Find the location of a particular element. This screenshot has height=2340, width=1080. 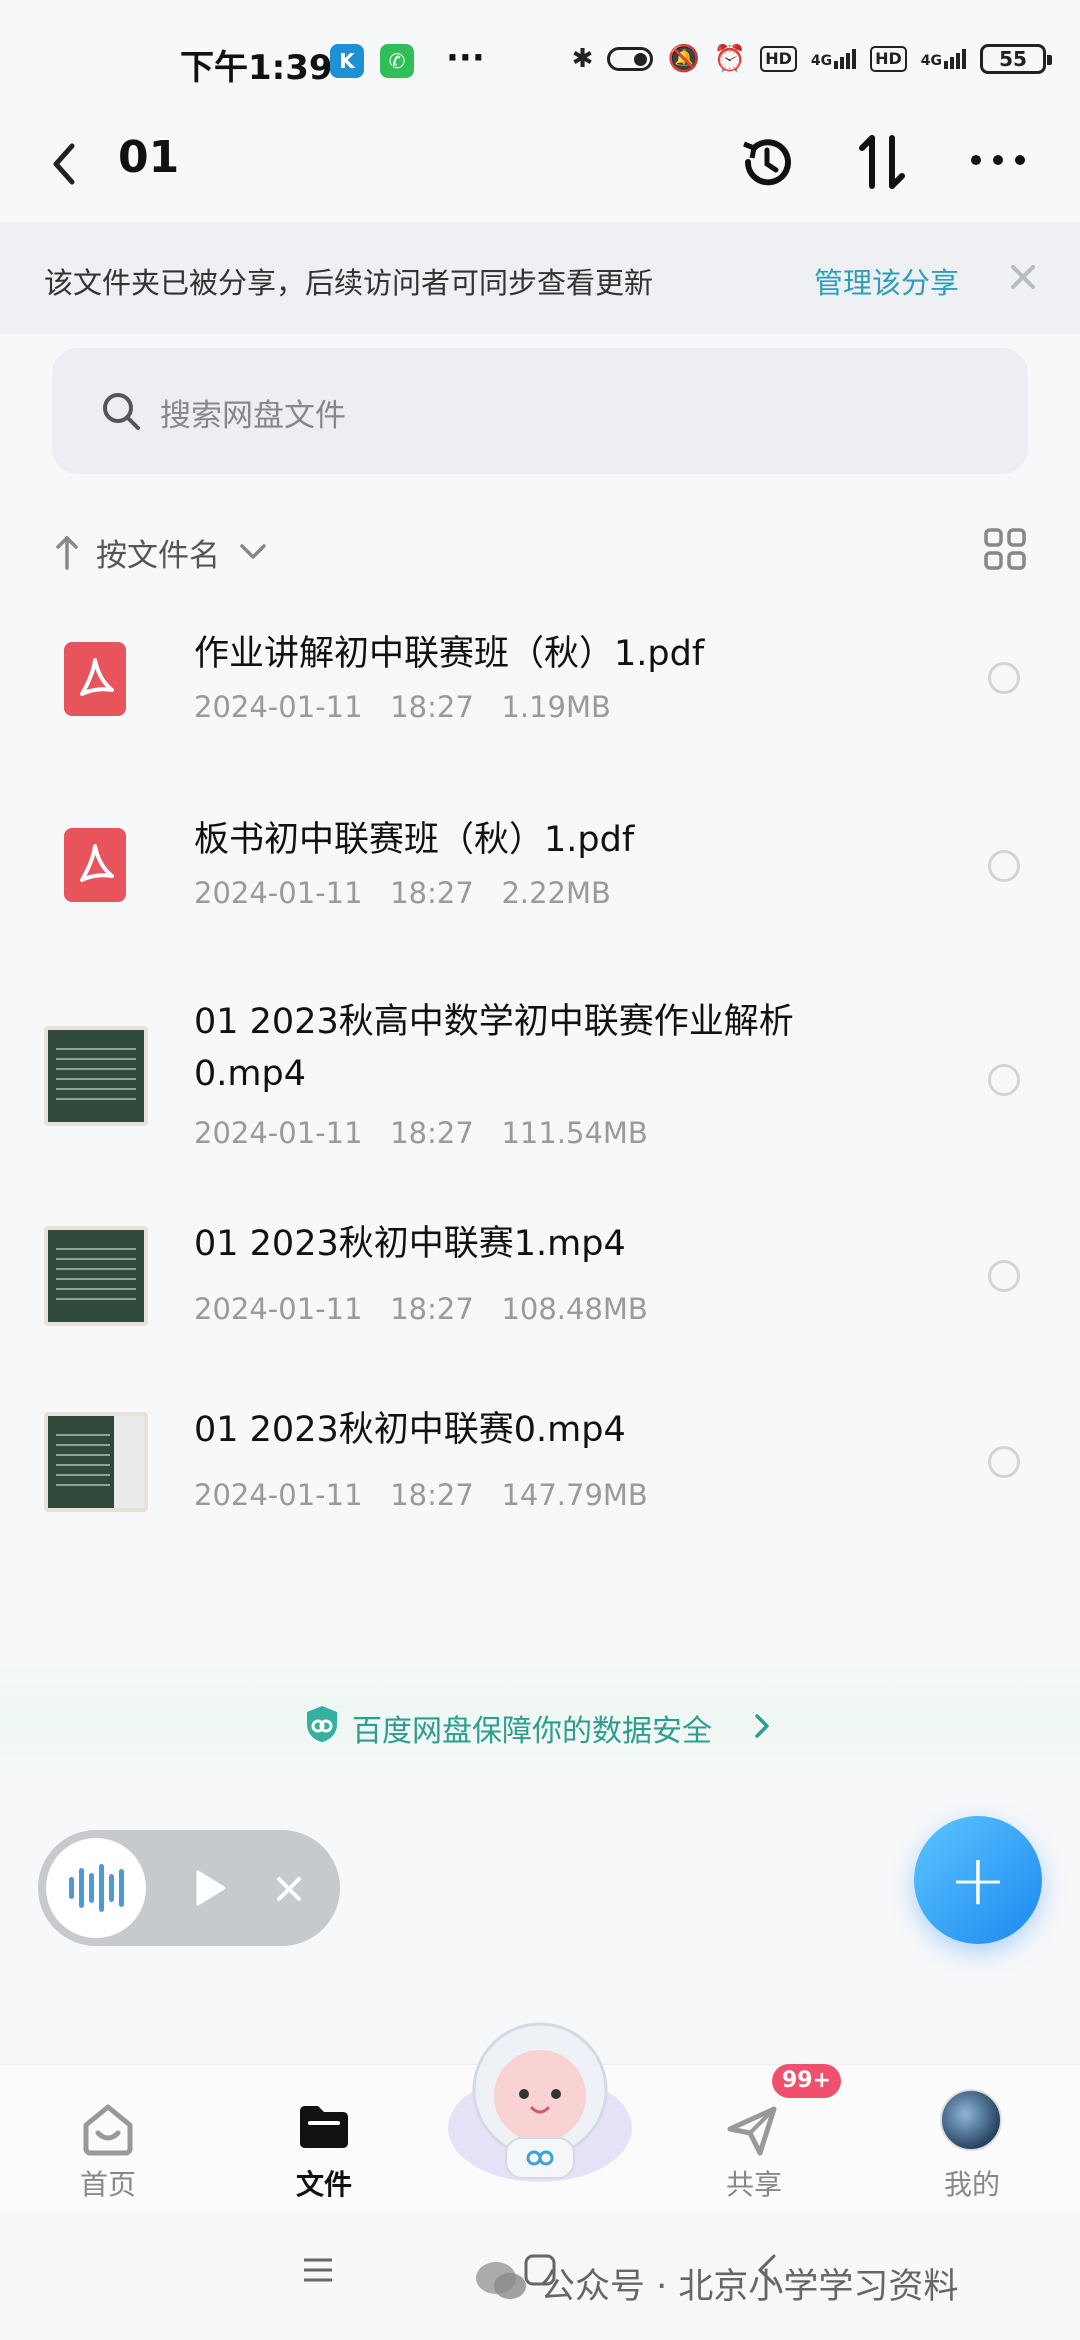

chevron-down-icon is located at coordinates (253, 551).